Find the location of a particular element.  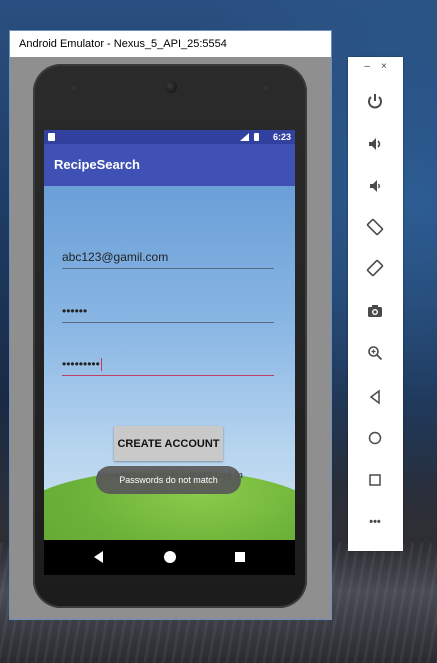

signal-icon is located at coordinates (244, 137).